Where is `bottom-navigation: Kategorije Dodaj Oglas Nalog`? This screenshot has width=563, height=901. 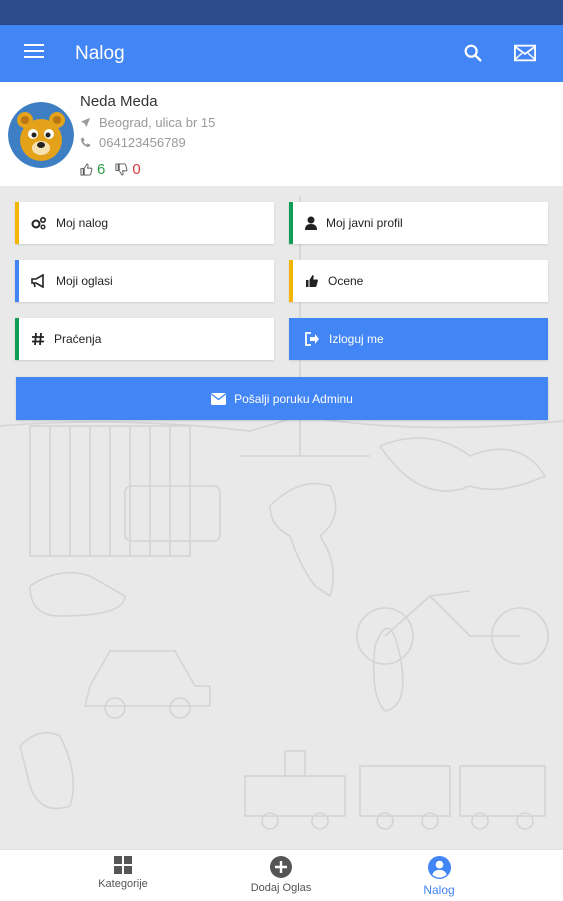 bottom-navigation: Kategorije Dodaj Oglas Nalog is located at coordinates (281, 875).